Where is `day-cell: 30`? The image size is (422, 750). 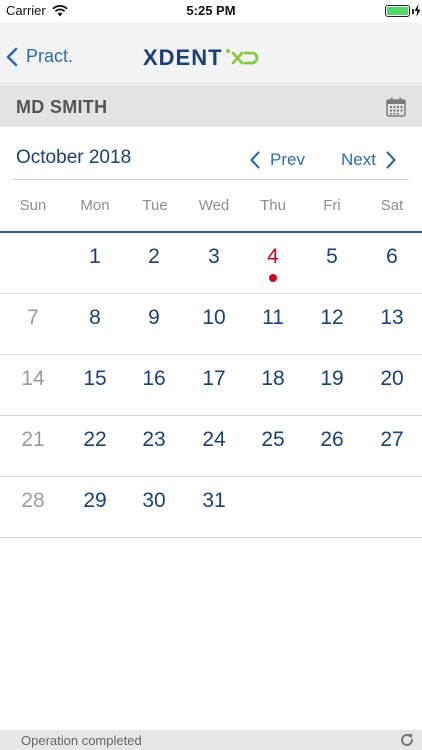 day-cell: 30 is located at coordinates (154, 507).